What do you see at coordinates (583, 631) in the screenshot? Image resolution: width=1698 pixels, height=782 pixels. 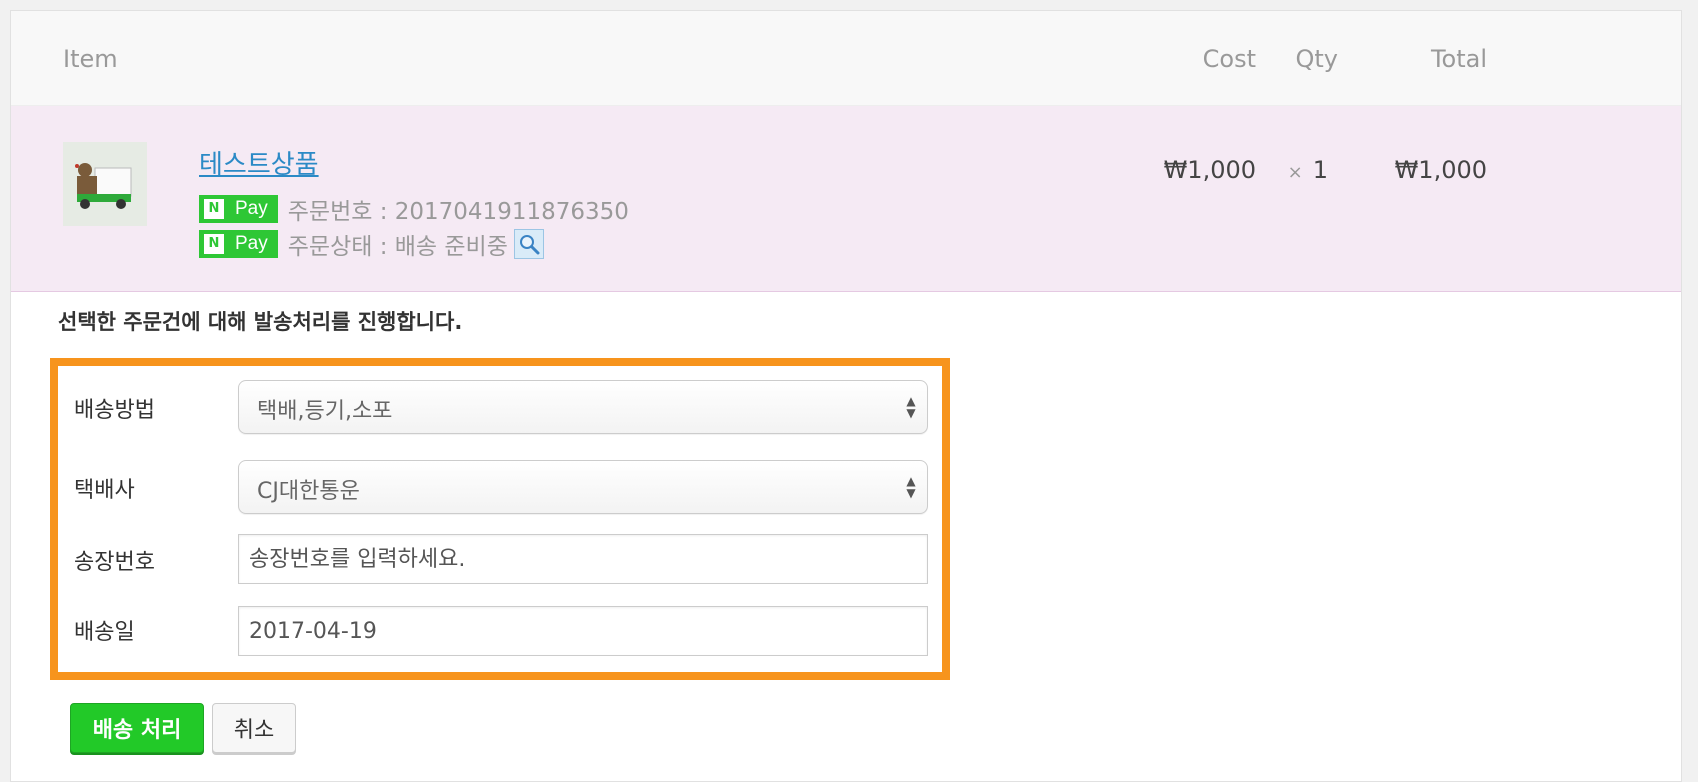 I see `shipping-date-input` at bounding box center [583, 631].